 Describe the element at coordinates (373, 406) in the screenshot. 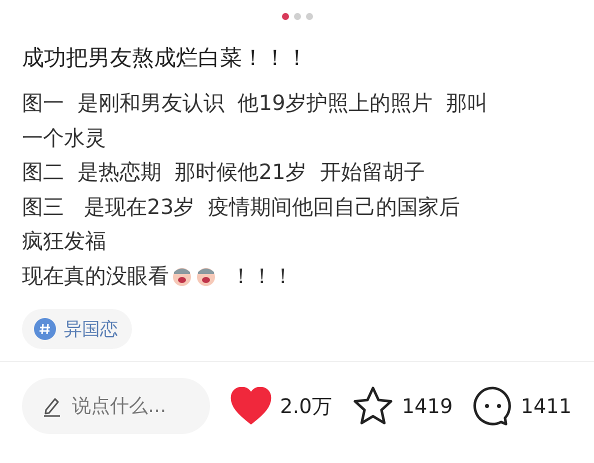

I see `star-icon` at that location.